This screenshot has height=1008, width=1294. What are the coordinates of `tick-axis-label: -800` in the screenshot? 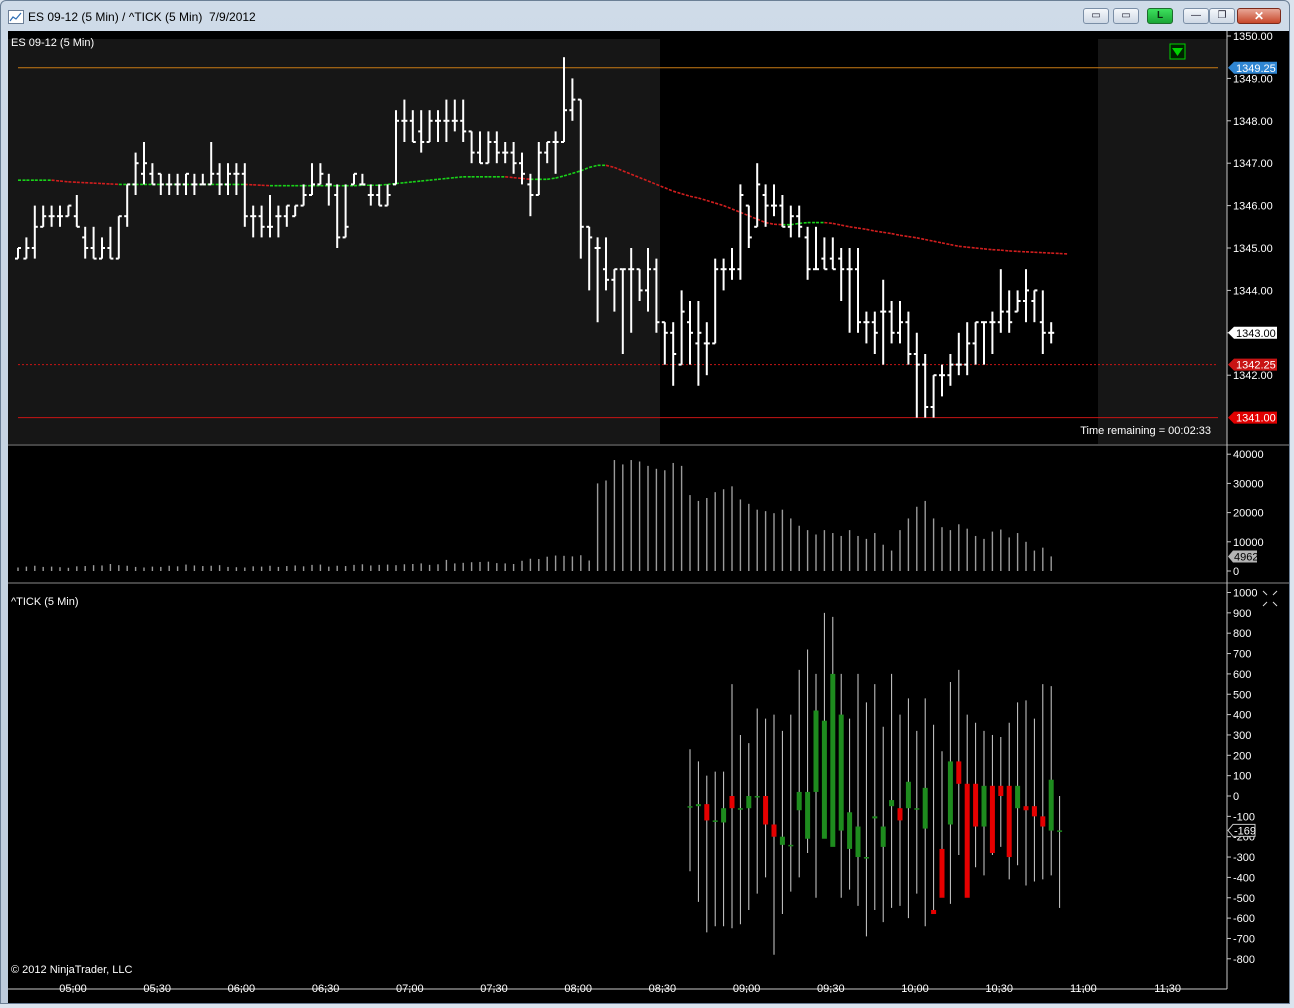 It's located at (1244, 960).